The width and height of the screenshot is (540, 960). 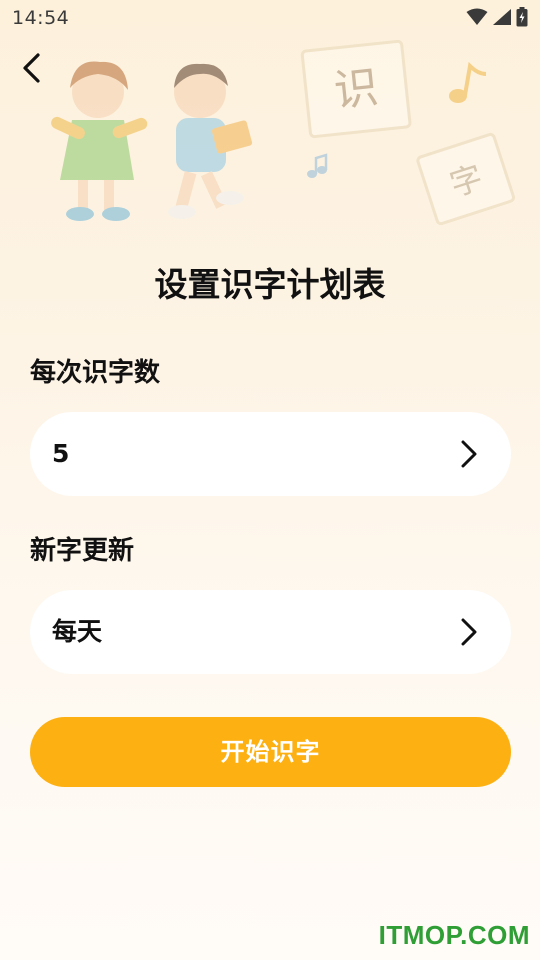 I want to click on wifi-icon, so click(x=477, y=16).